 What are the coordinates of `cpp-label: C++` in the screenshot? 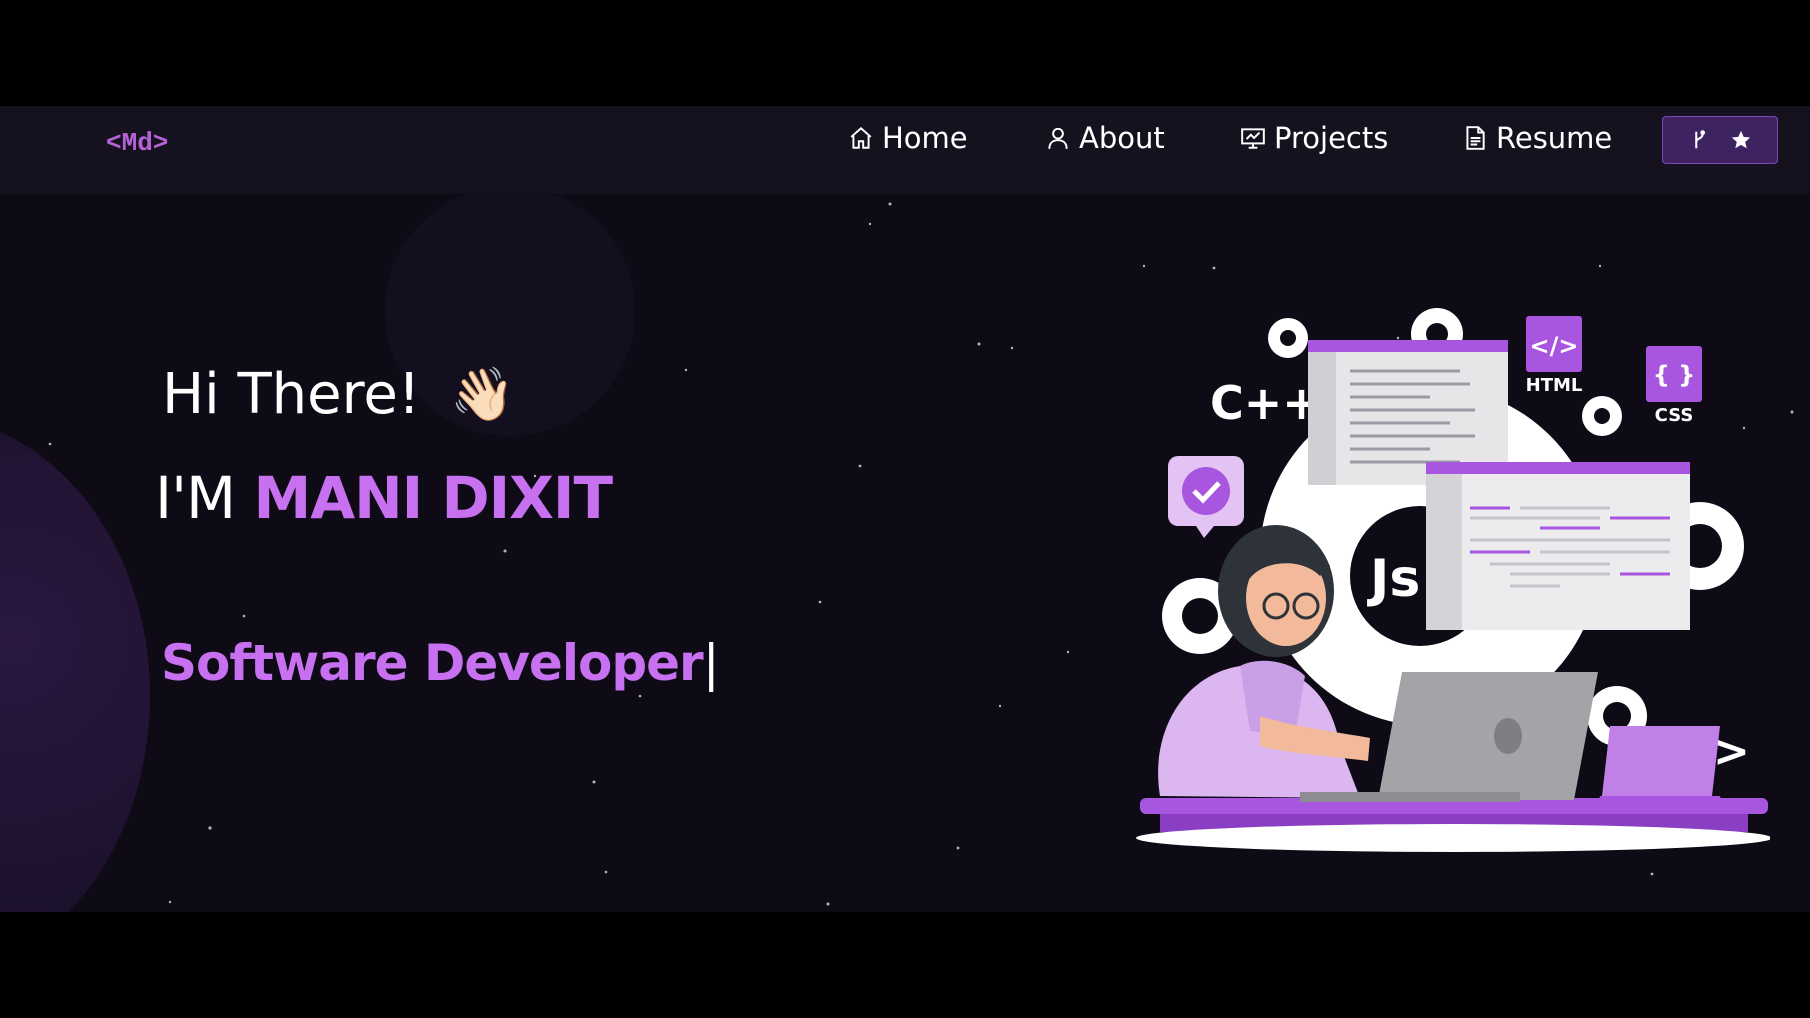 It's located at (1265, 403).